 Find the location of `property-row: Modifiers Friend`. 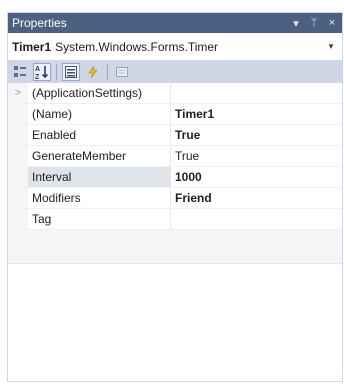

property-row: Modifiers Friend is located at coordinates (175, 198).